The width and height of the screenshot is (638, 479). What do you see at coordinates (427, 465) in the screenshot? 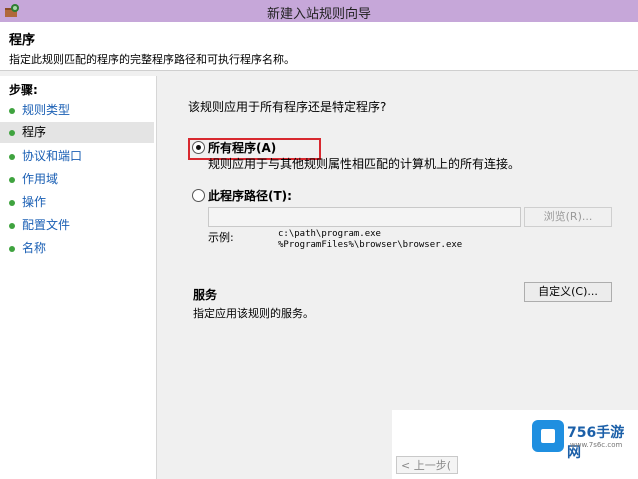
I see `back-button: < 上一步(` at bounding box center [427, 465].